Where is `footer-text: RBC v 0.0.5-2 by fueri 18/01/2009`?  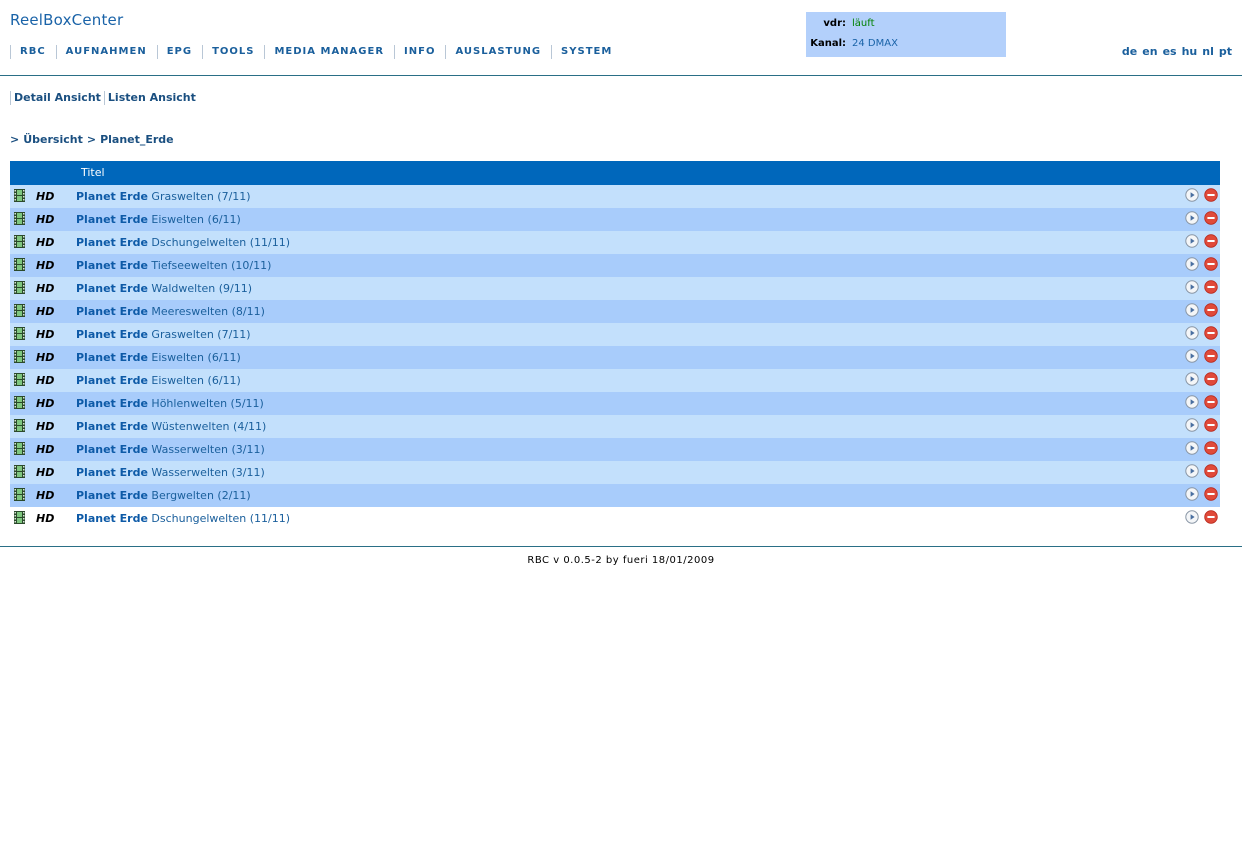
footer-text: RBC v 0.0.5-2 by fueri 18/01/2009 is located at coordinates (621, 560).